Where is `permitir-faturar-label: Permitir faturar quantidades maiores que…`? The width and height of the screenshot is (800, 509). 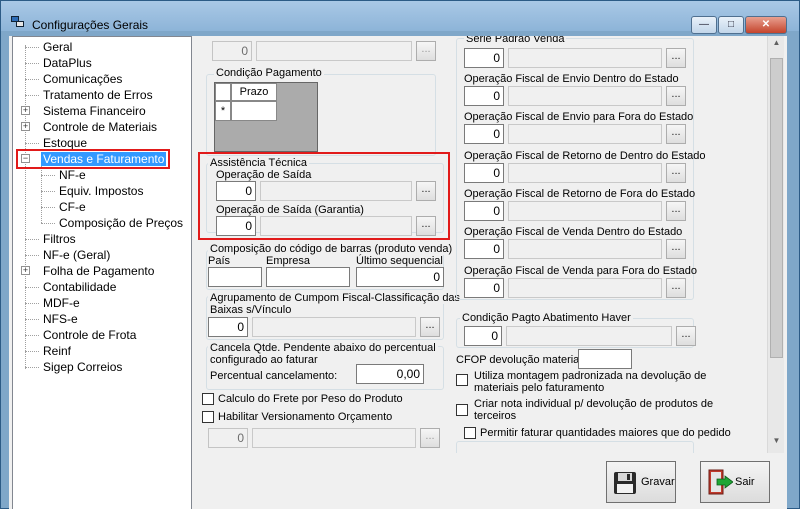 permitir-faturar-label: Permitir faturar quantidades maiores que… is located at coordinates (605, 433).